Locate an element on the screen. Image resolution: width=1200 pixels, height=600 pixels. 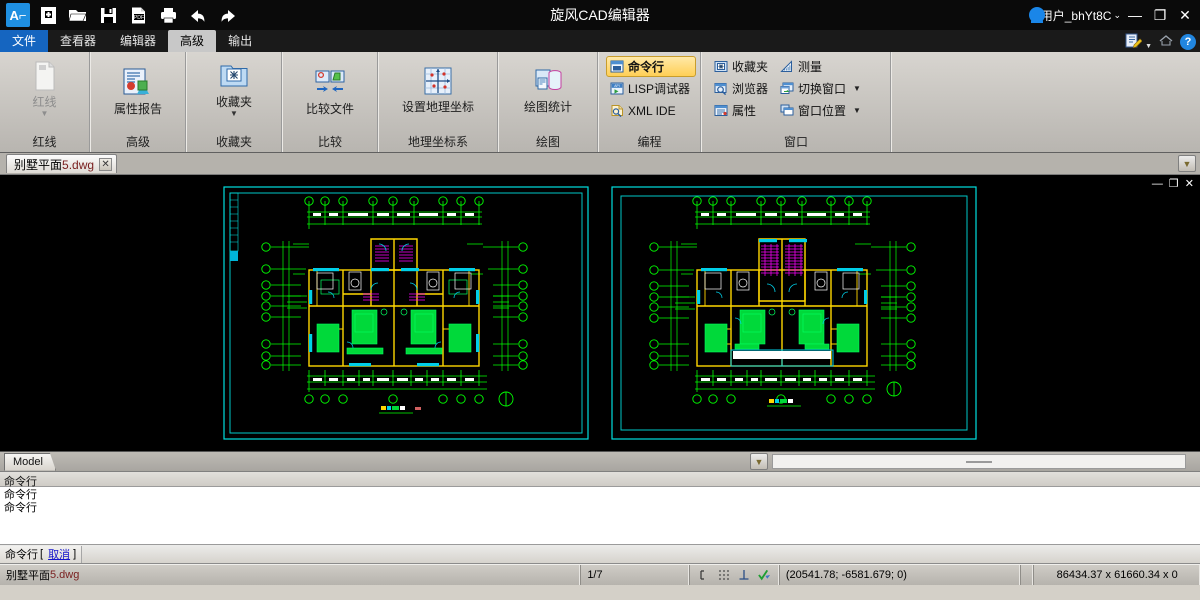
ortho-icon is located at coordinates (744, 575).